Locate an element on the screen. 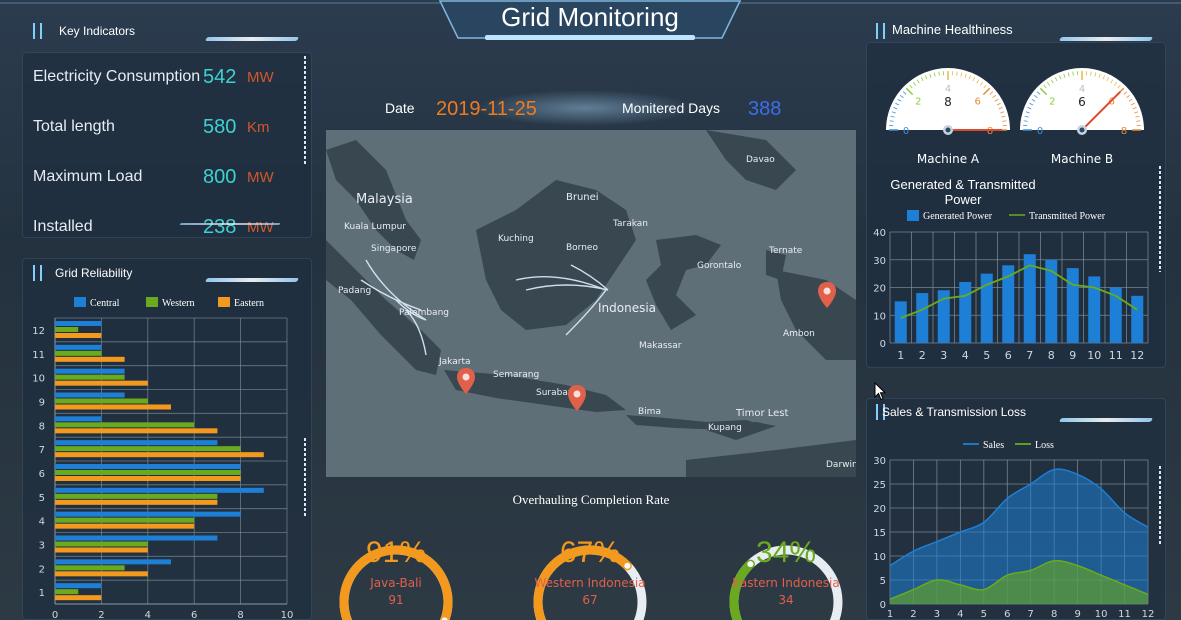 Image resolution: width=1181 pixels, height=620 pixels. gauge-name: Machine A is located at coordinates (948, 159).